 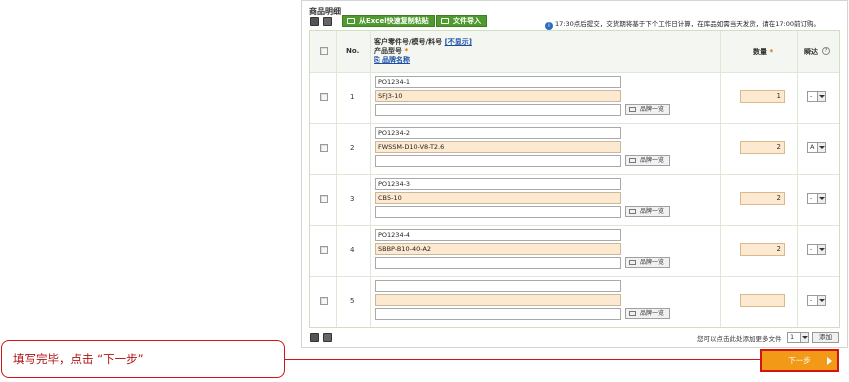 What do you see at coordinates (816, 147) in the screenshot?
I see `express-select: A` at bounding box center [816, 147].